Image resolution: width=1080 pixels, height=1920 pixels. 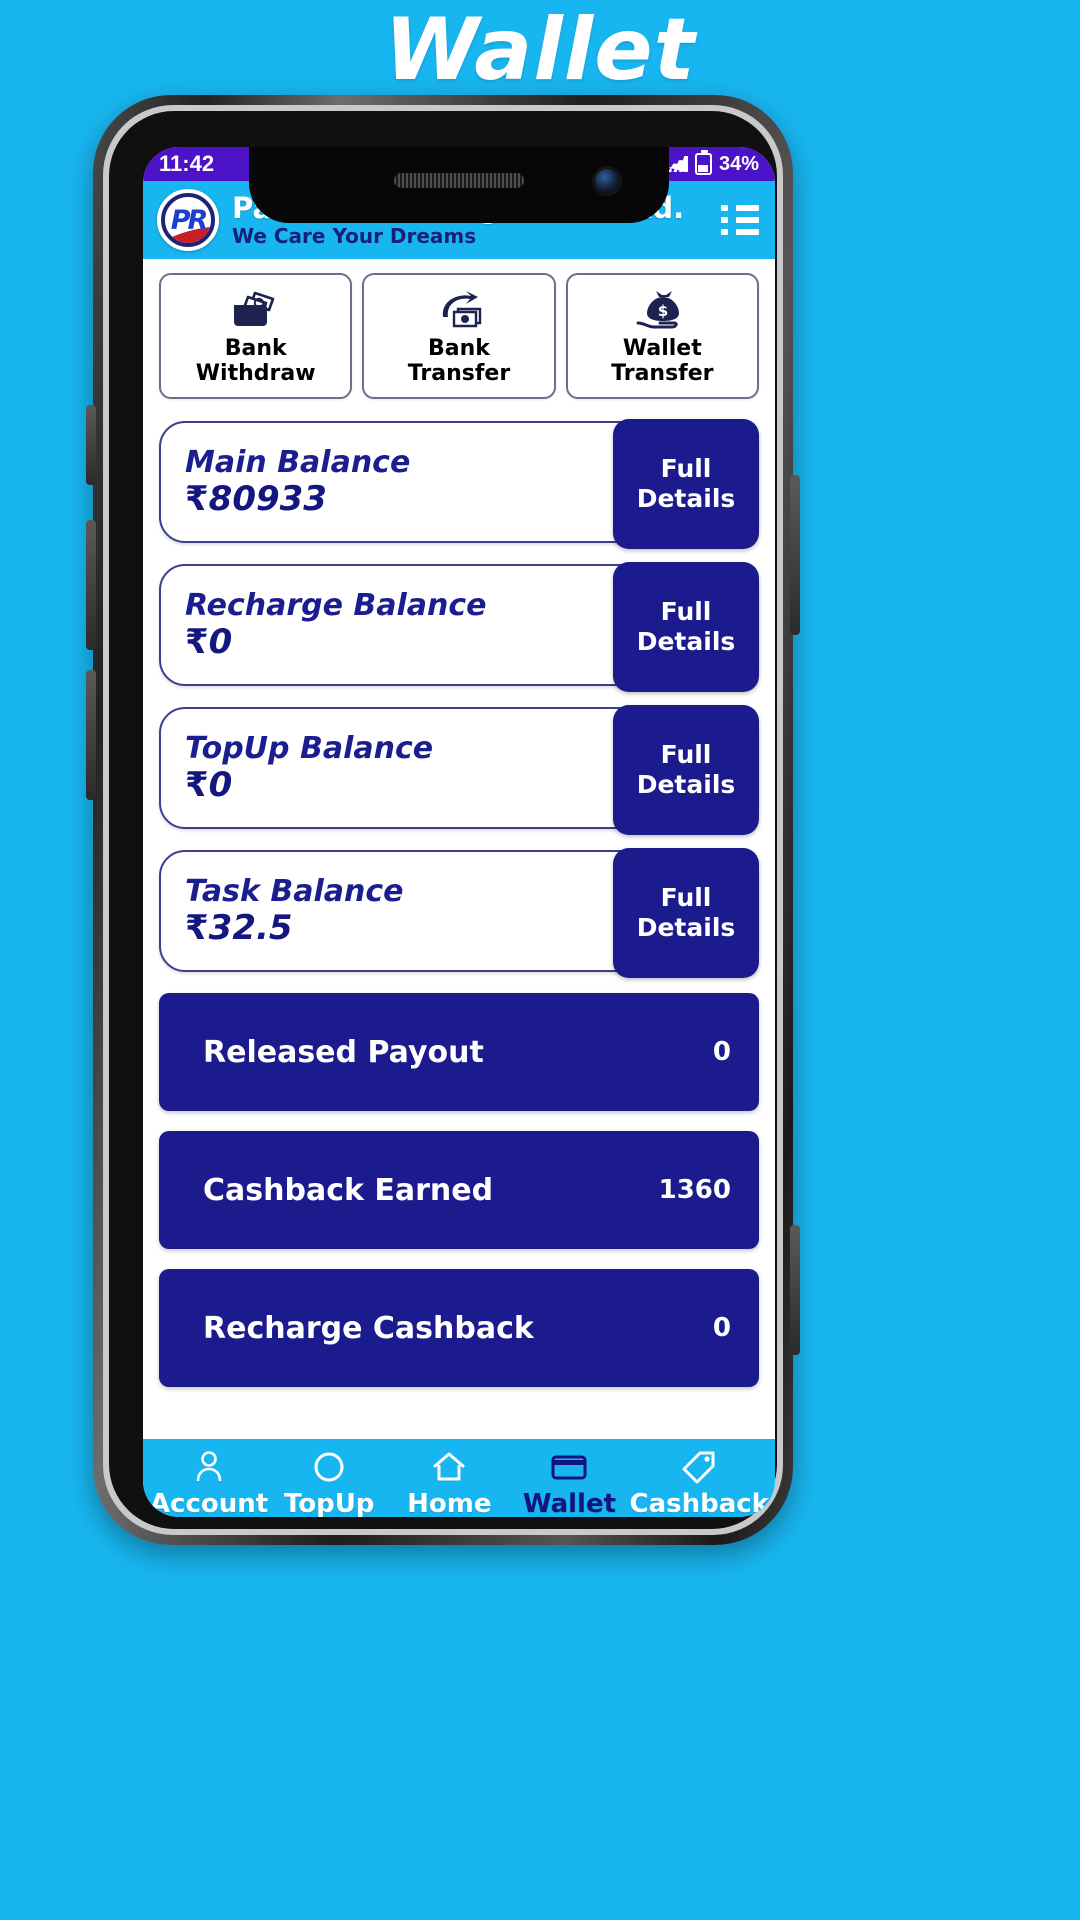 I want to click on quick-action-bank-withdraw: Bank Withdraw, so click(x=256, y=336).